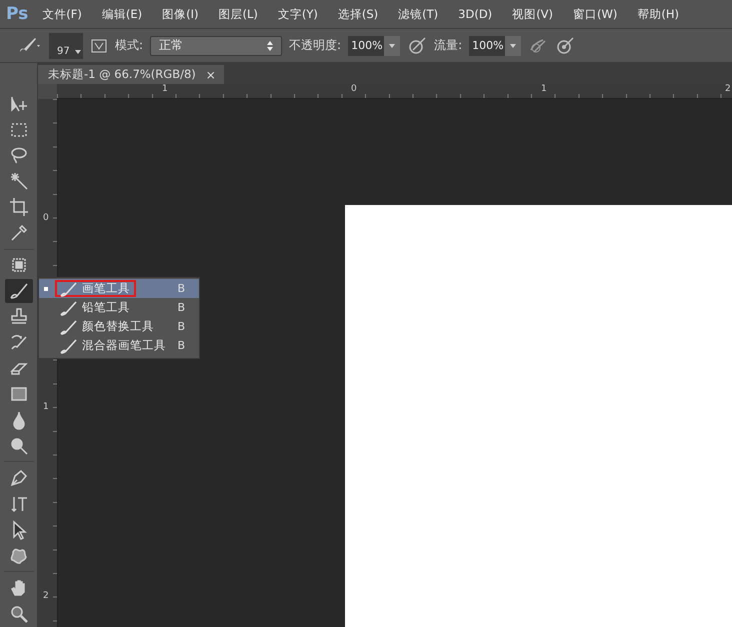 This screenshot has width=732, height=627. I want to click on menu-item: 视图(V), so click(533, 14).